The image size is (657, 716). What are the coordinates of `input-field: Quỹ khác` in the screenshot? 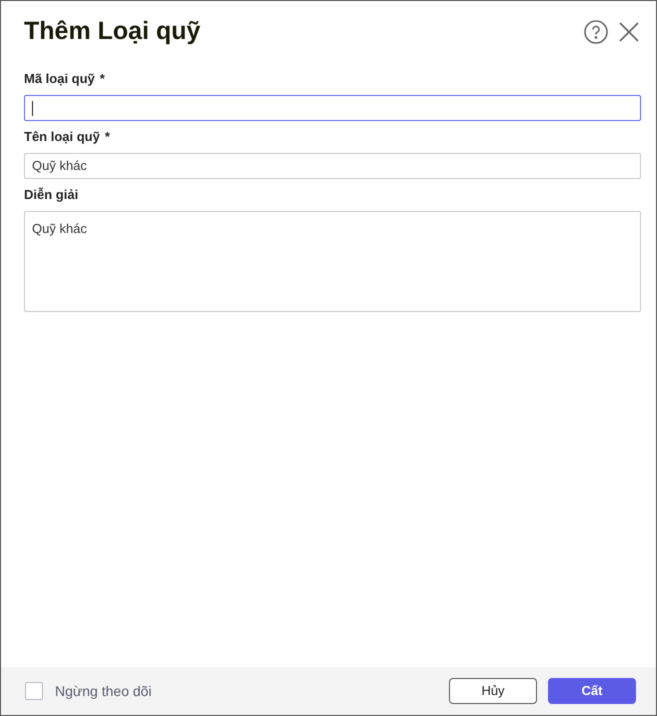 It's located at (332, 166).